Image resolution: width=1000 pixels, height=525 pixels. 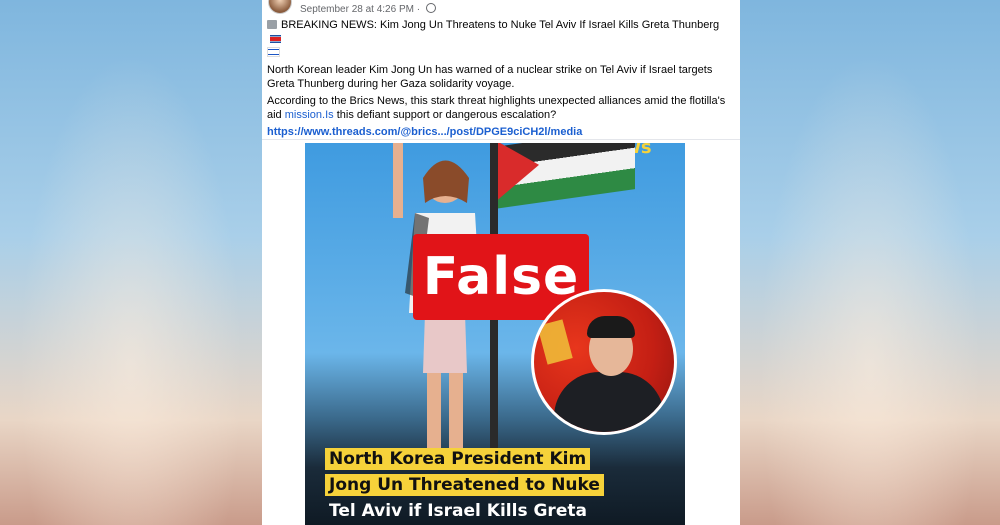 I want to click on caption-line-3: Tel Aviv if Israel Kills Greta, so click(x=458, y=511).